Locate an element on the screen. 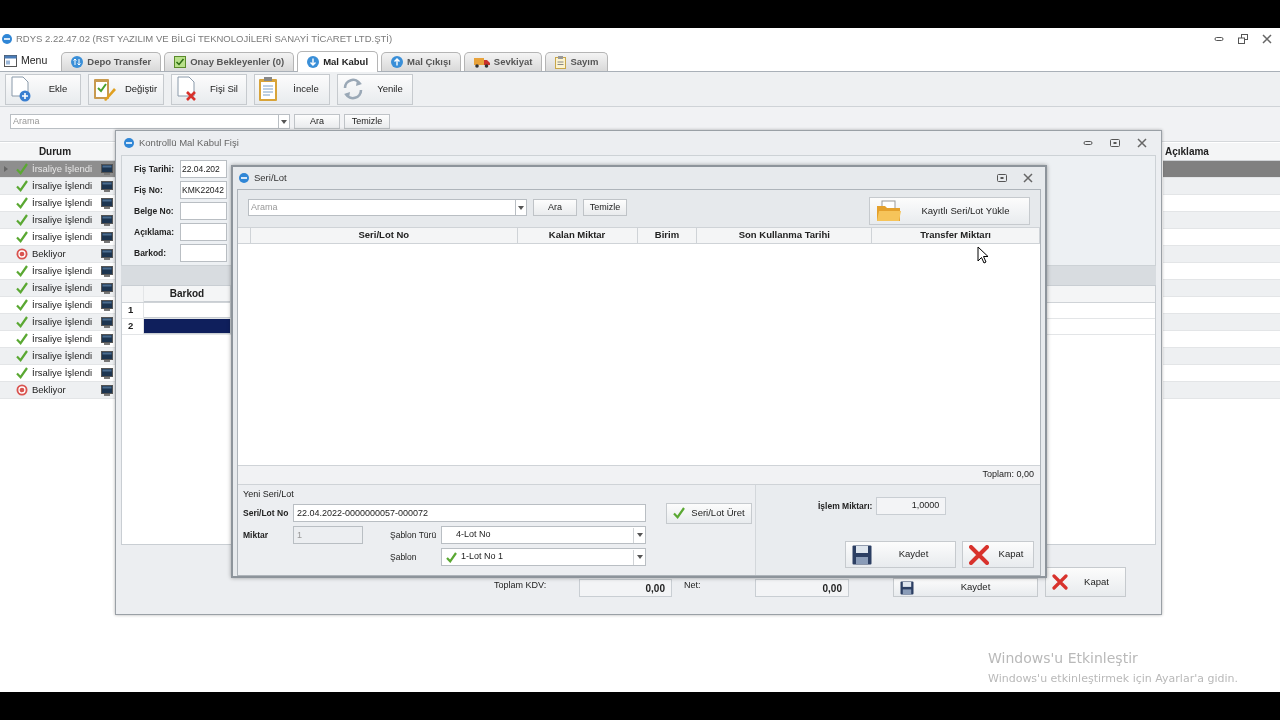  field-label: İşlem Miktarı: is located at coordinates (845, 506).